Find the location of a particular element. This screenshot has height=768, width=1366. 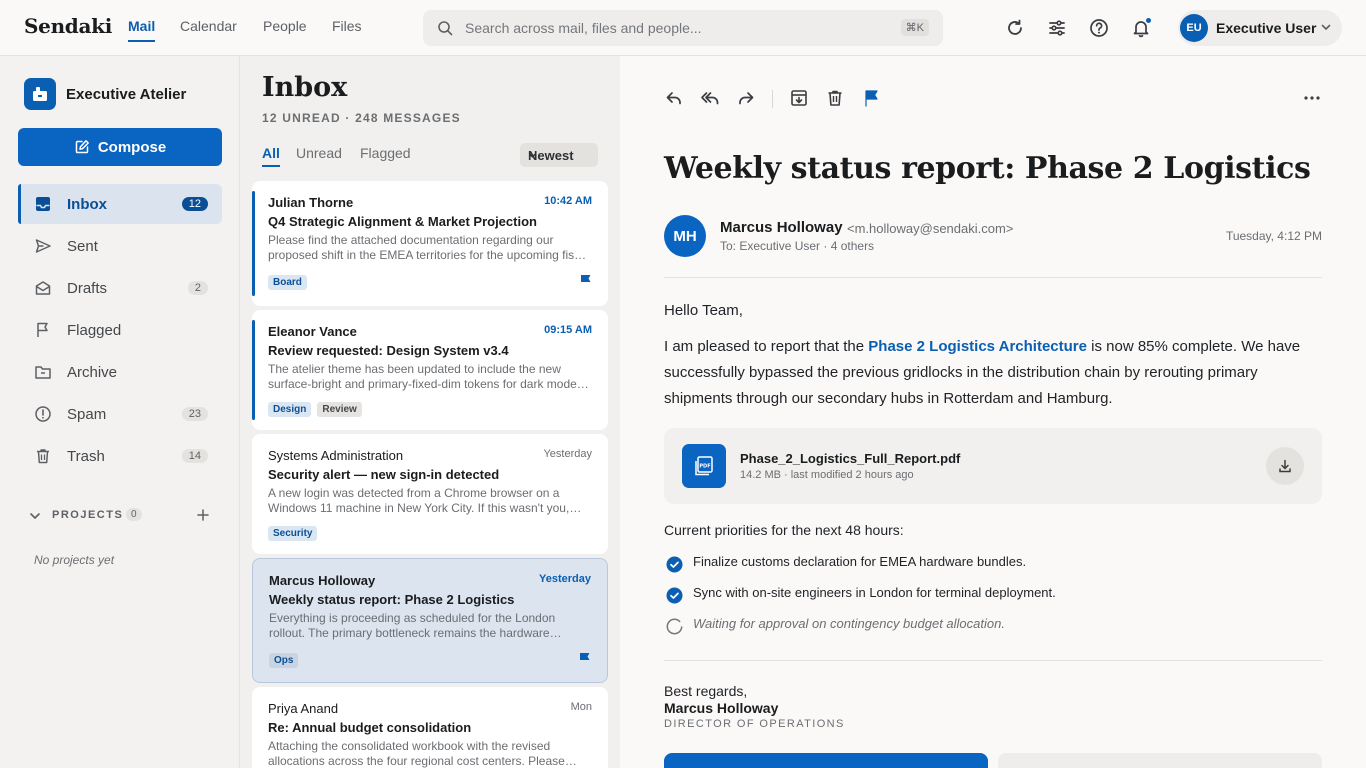

svg-text: PDF is located at coordinates (704, 467).